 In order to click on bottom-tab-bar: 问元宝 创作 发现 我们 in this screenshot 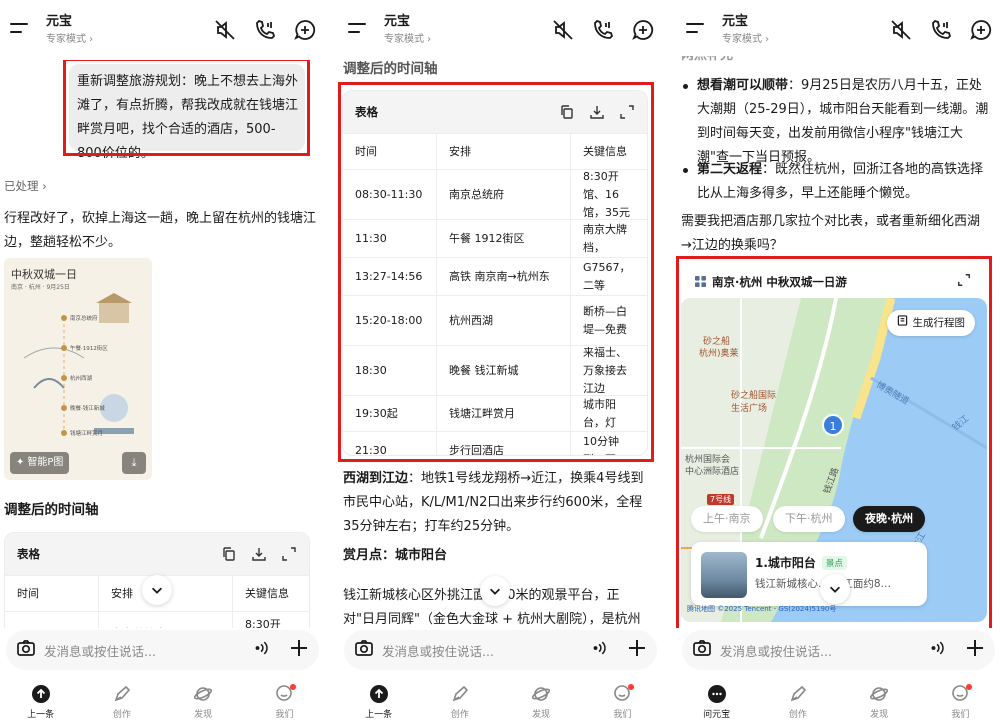, I will do `click(838, 701)`.